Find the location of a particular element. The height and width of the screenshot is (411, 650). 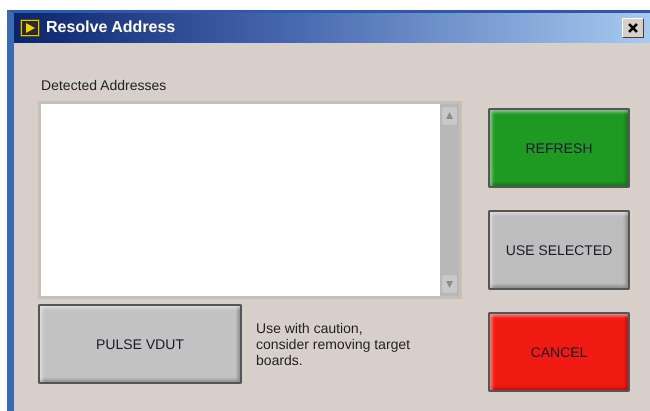

close-button is located at coordinates (633, 28).